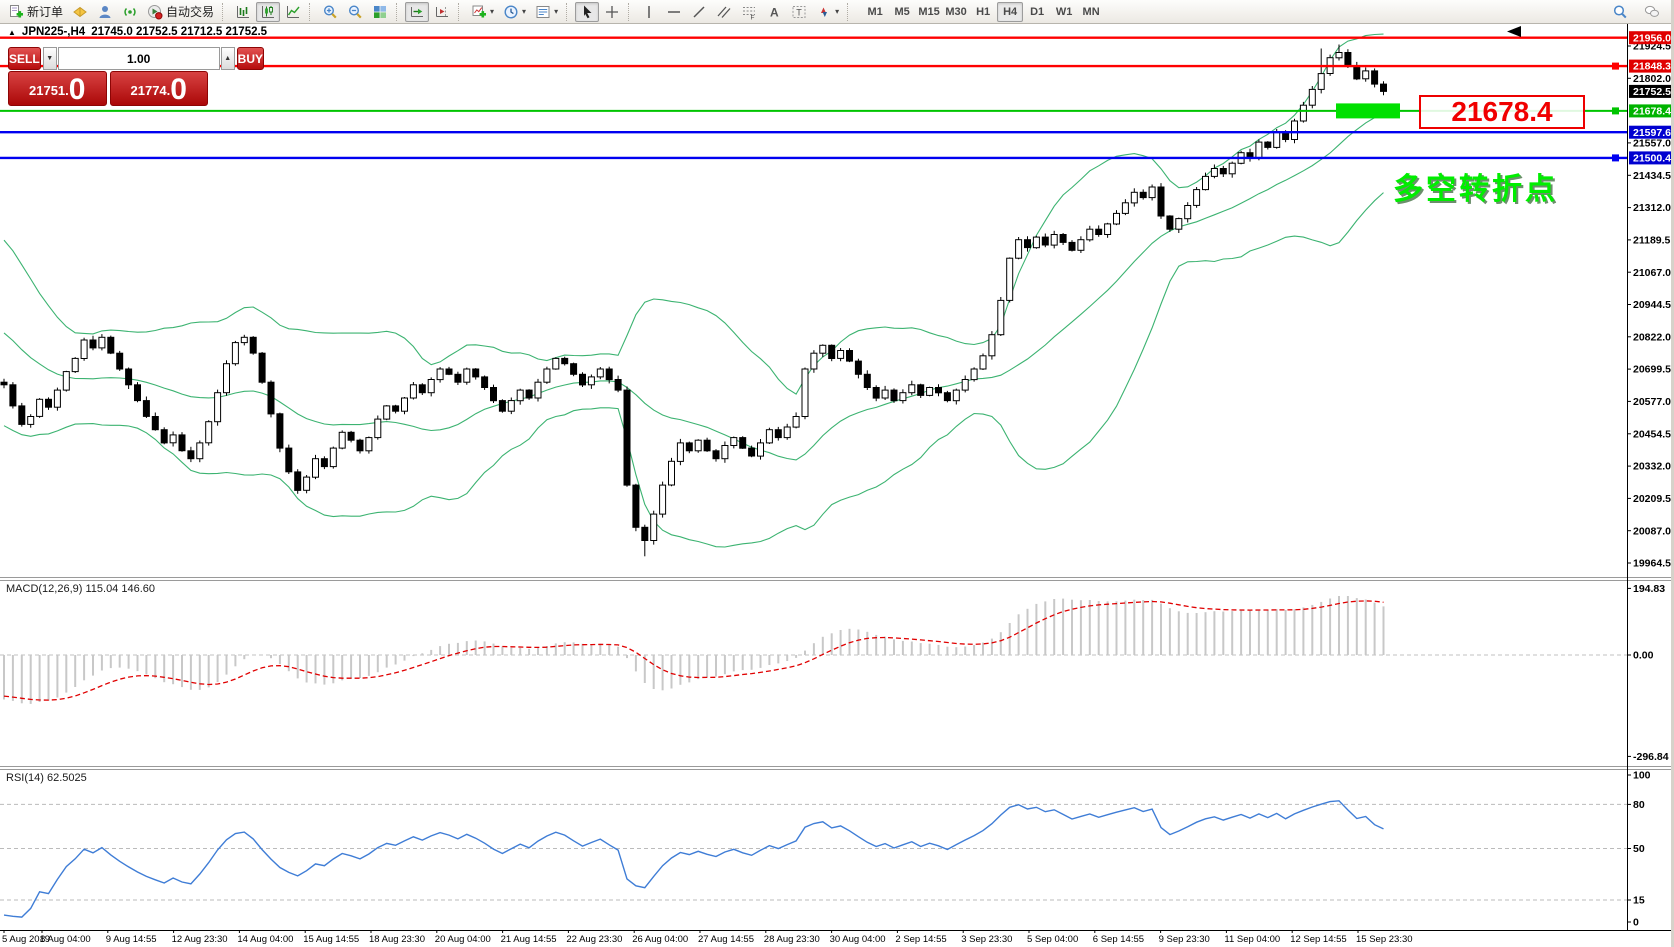 The height and width of the screenshot is (947, 1674). I want to click on auto-scroll-button, so click(417, 11).